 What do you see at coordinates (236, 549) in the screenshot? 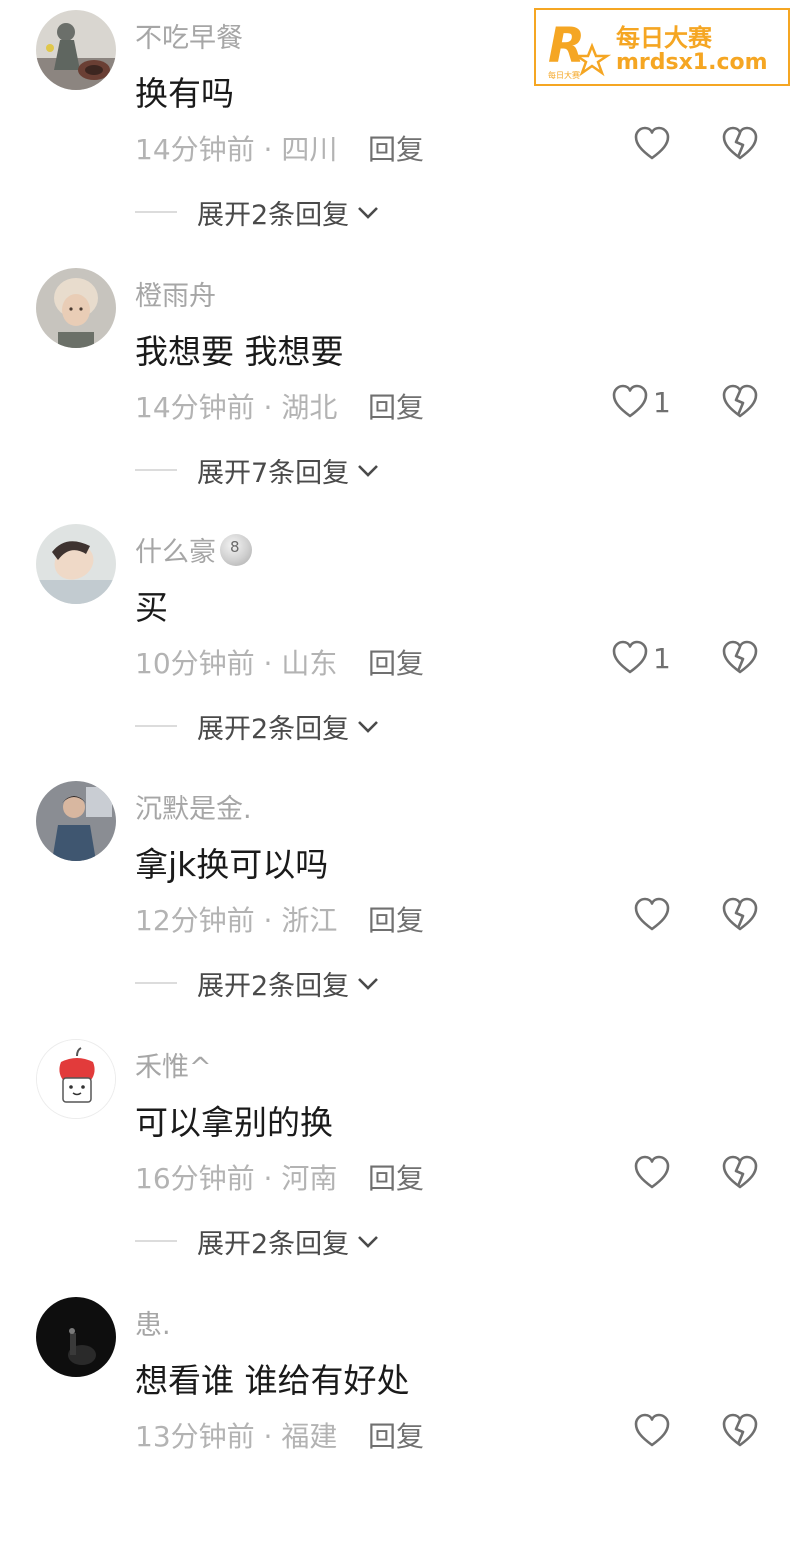
I see `8-ball-icon` at bounding box center [236, 549].